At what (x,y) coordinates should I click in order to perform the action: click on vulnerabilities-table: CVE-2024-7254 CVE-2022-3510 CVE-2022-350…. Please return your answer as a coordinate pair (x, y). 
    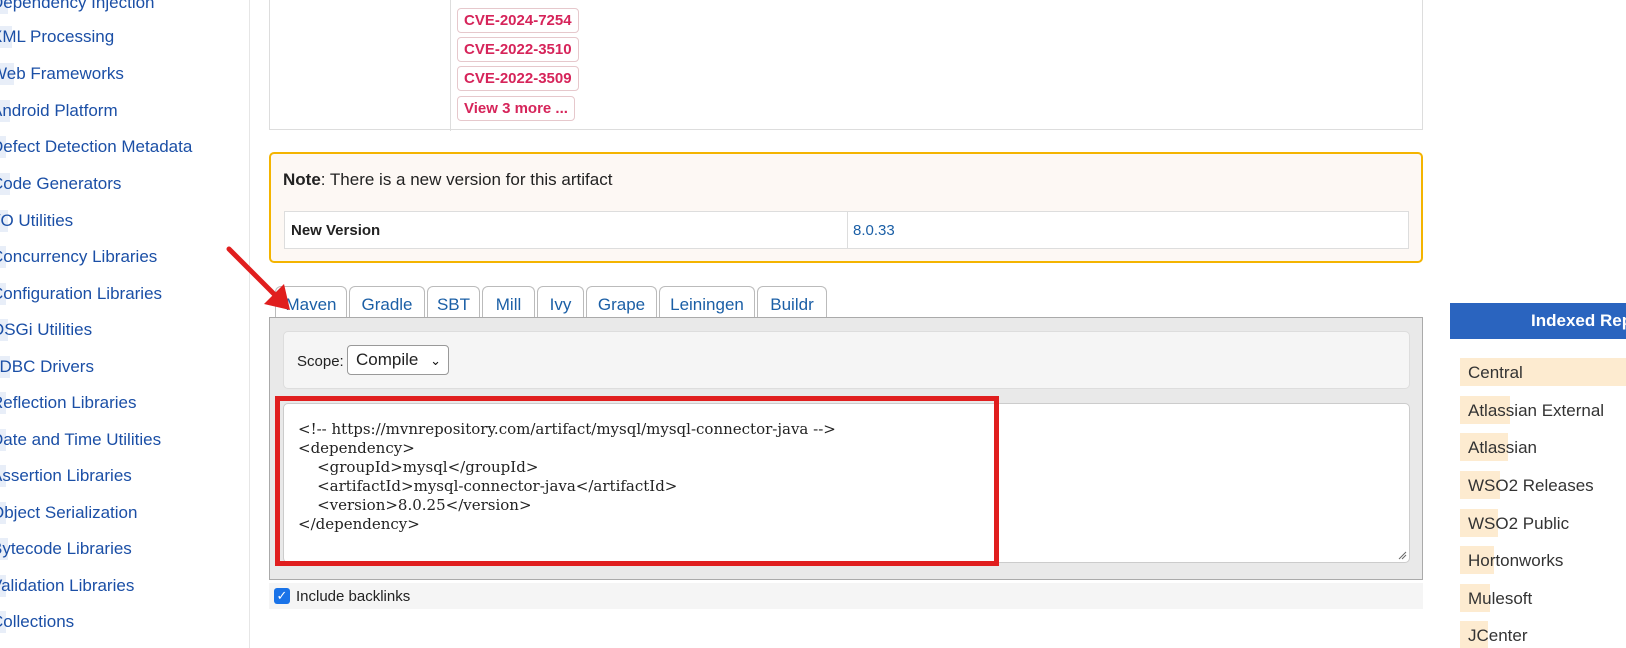
    Looking at the image, I should click on (846, 65).